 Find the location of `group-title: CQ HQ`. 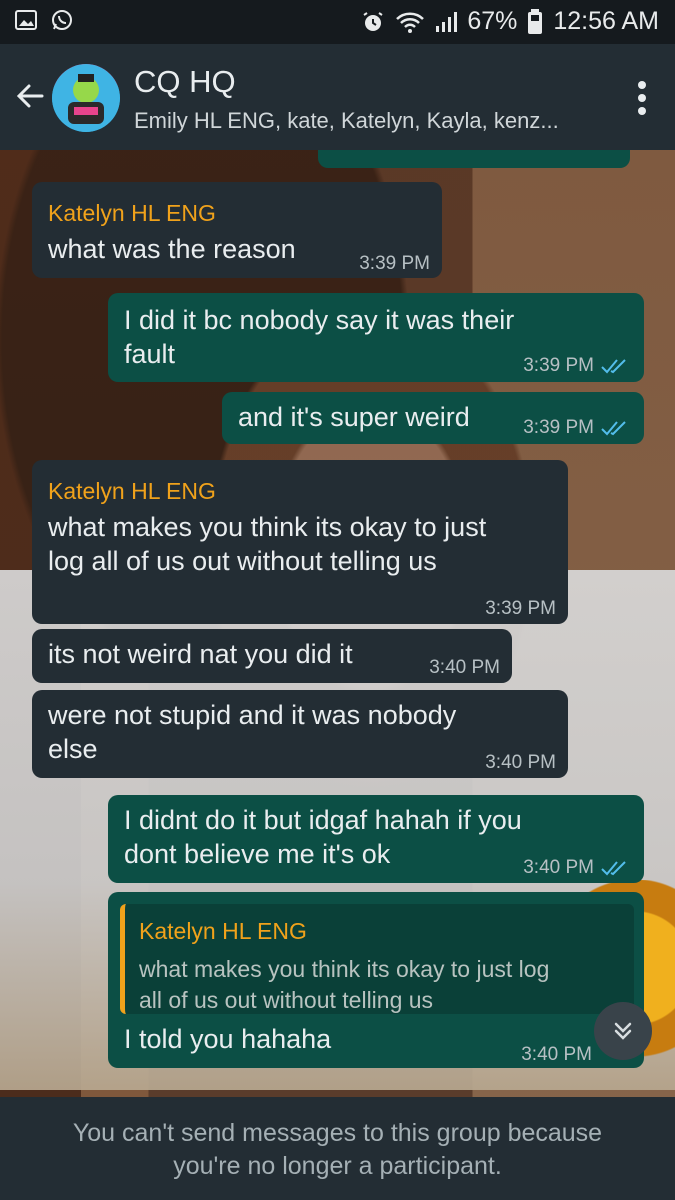

group-title: CQ HQ is located at coordinates (185, 82).